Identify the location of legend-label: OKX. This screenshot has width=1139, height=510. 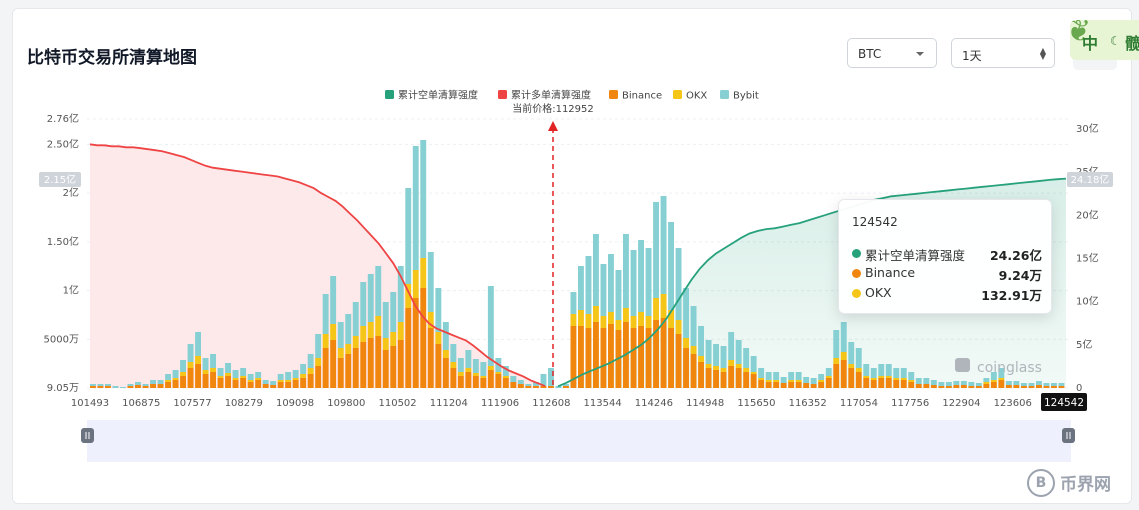
(696, 96).